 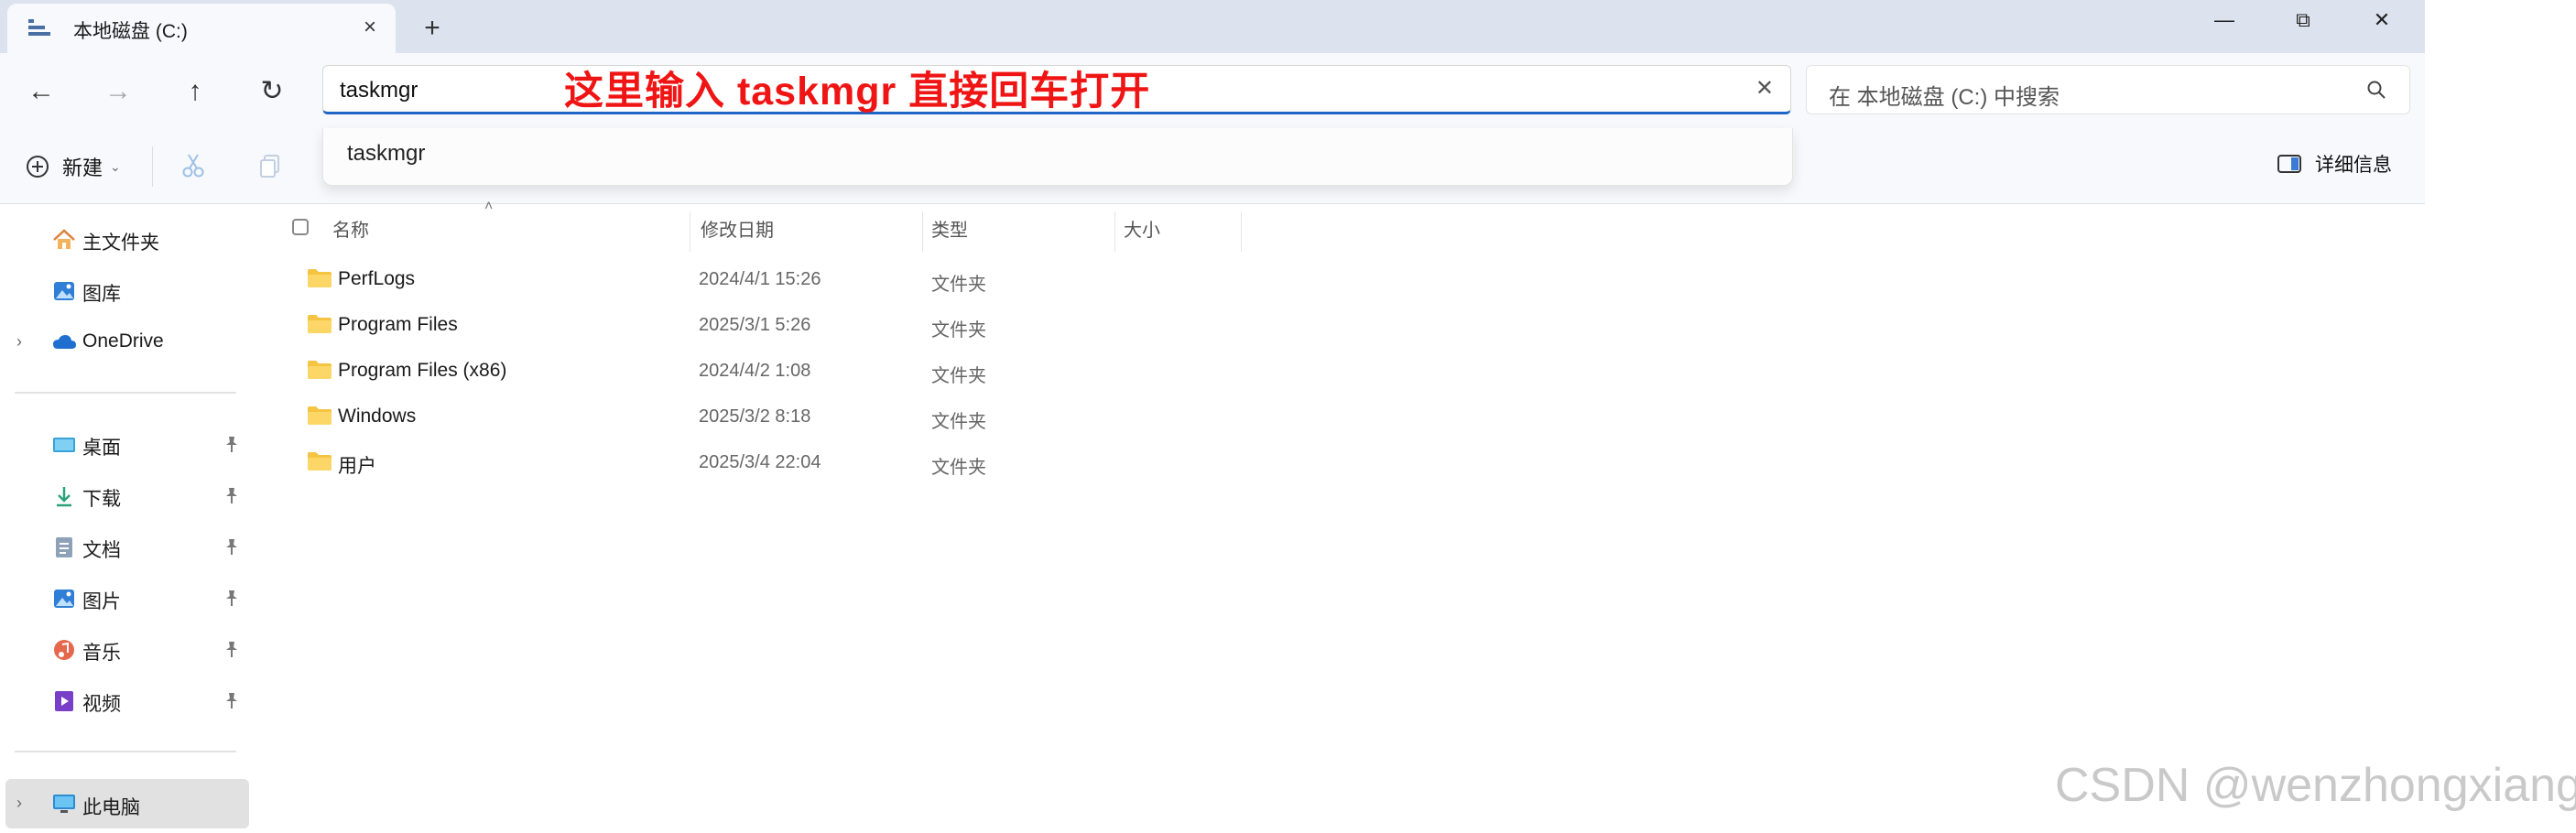 I want to click on sidebar-item-home: 主文件夹, so click(x=126, y=240).